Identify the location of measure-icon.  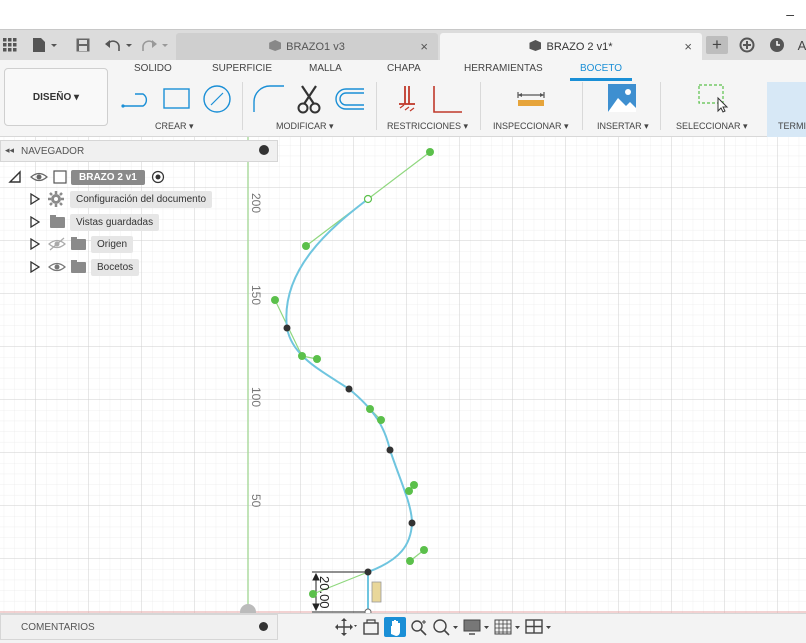
(531, 98).